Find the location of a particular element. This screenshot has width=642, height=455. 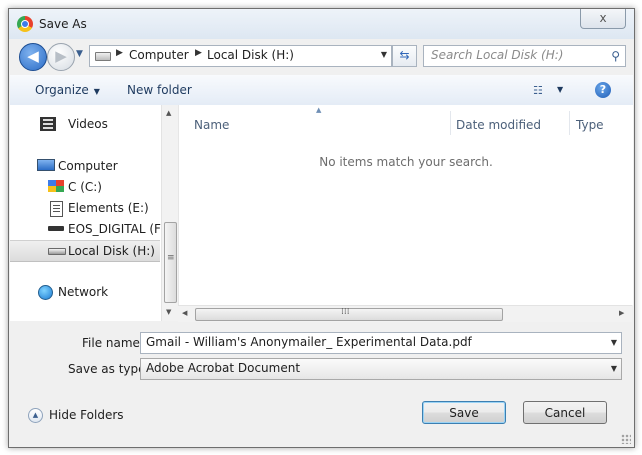

sidebar-item-c-drive: C (C:) is located at coordinates (85, 187).